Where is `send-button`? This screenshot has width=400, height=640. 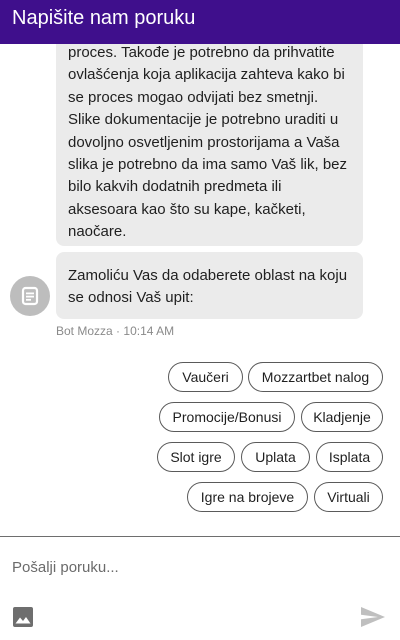 send-button is located at coordinates (373, 617).